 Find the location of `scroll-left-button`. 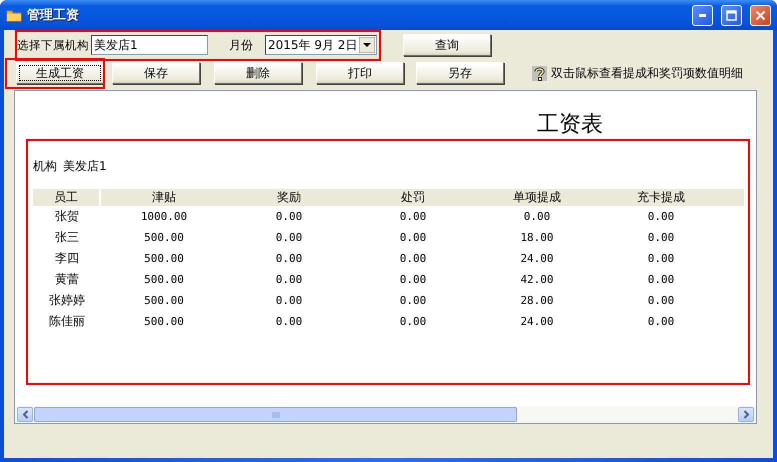

scroll-left-button is located at coordinates (25, 414).